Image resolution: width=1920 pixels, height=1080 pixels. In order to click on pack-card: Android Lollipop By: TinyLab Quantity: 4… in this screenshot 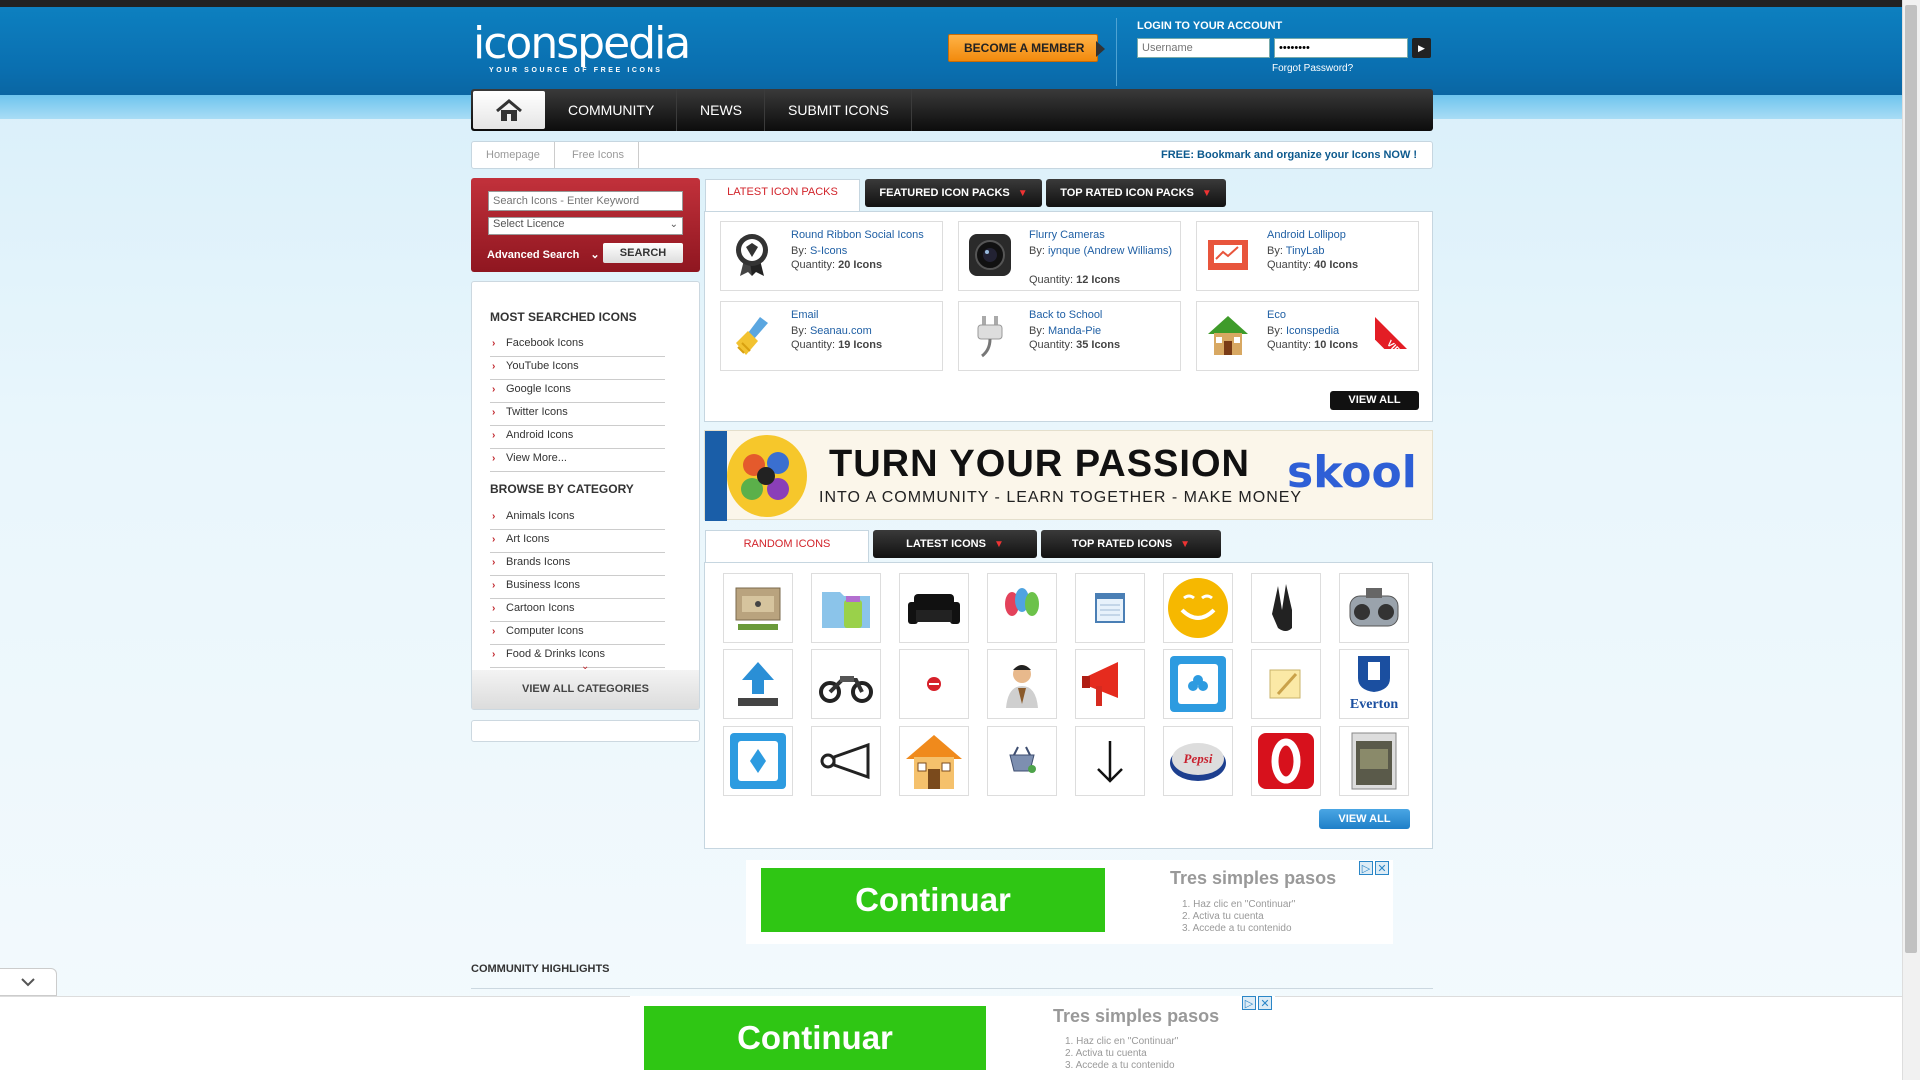, I will do `click(1307, 256)`.